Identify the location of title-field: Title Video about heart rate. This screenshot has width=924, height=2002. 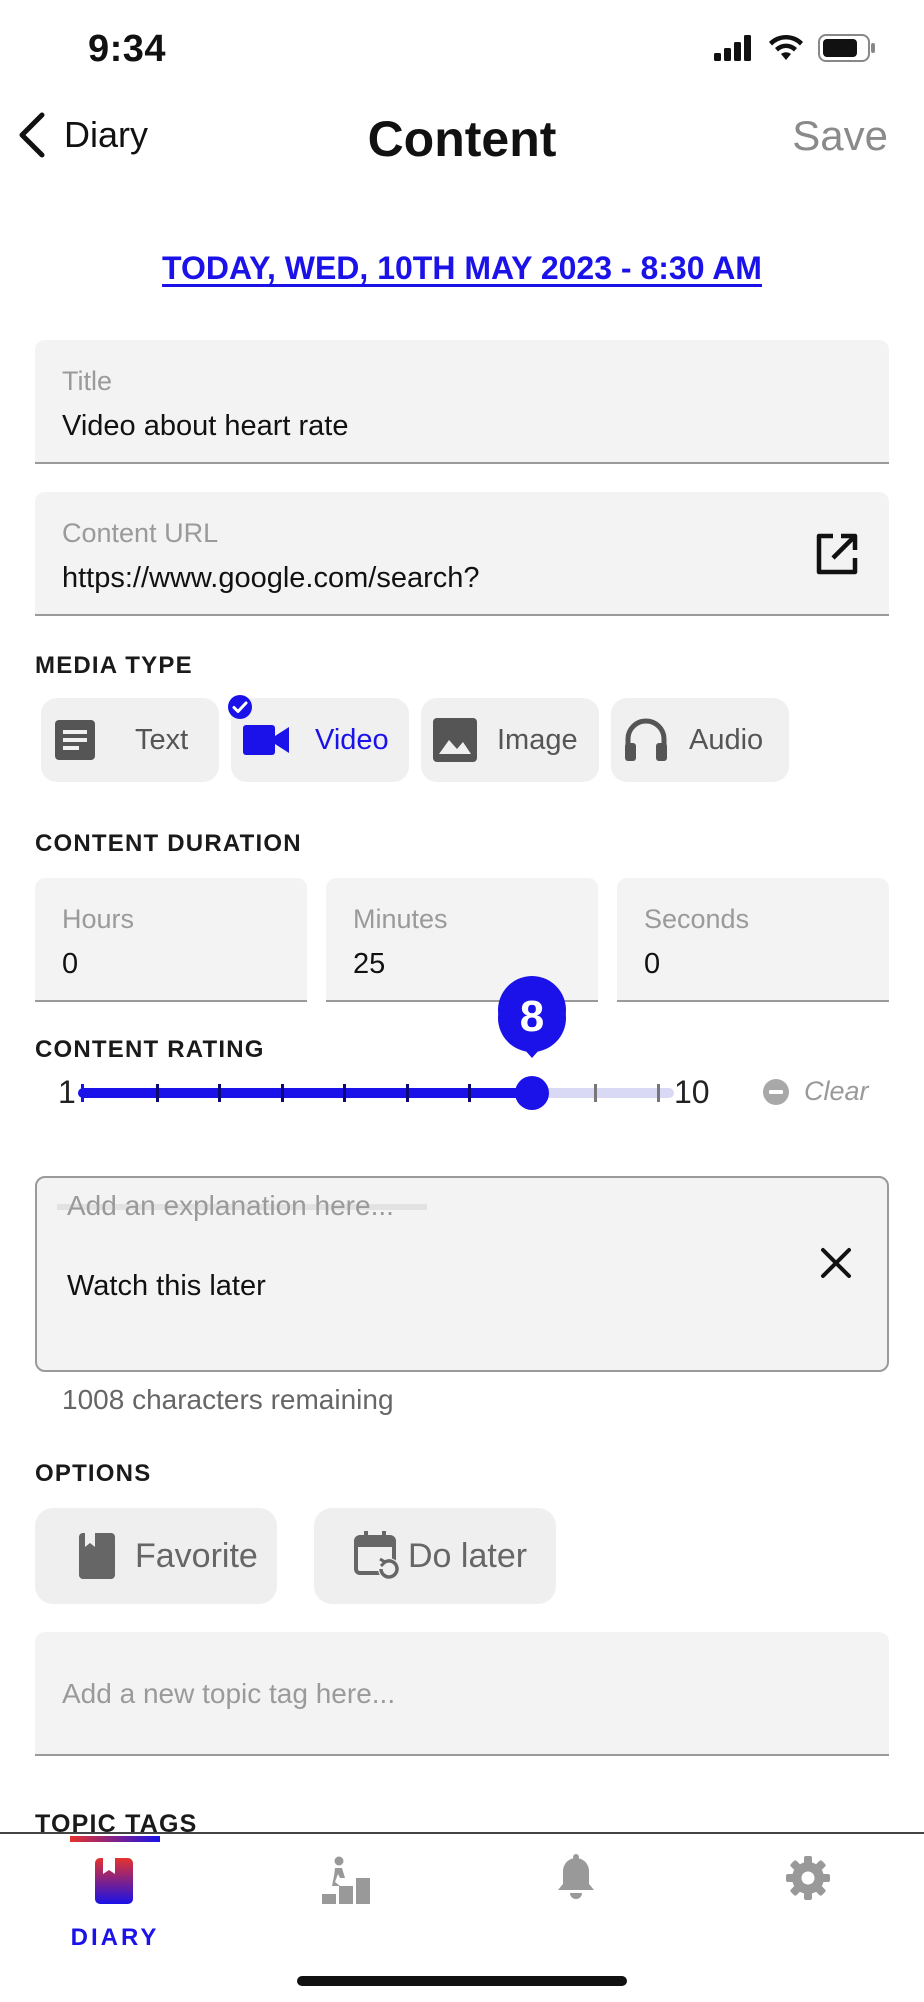
(462, 402).